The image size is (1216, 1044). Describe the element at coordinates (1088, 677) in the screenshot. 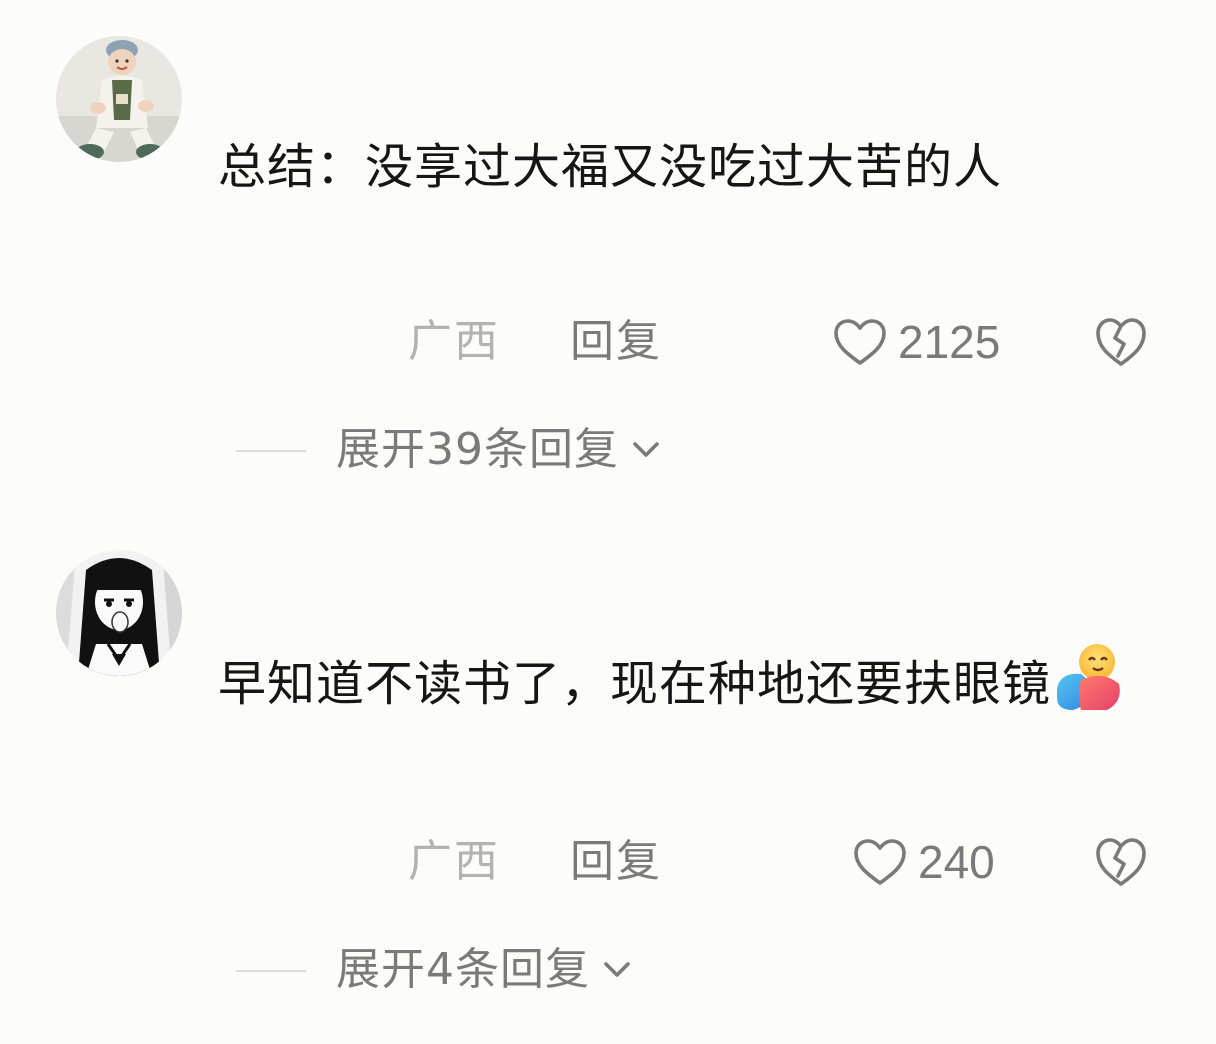

I see `hugging-face-emoji-icon` at that location.